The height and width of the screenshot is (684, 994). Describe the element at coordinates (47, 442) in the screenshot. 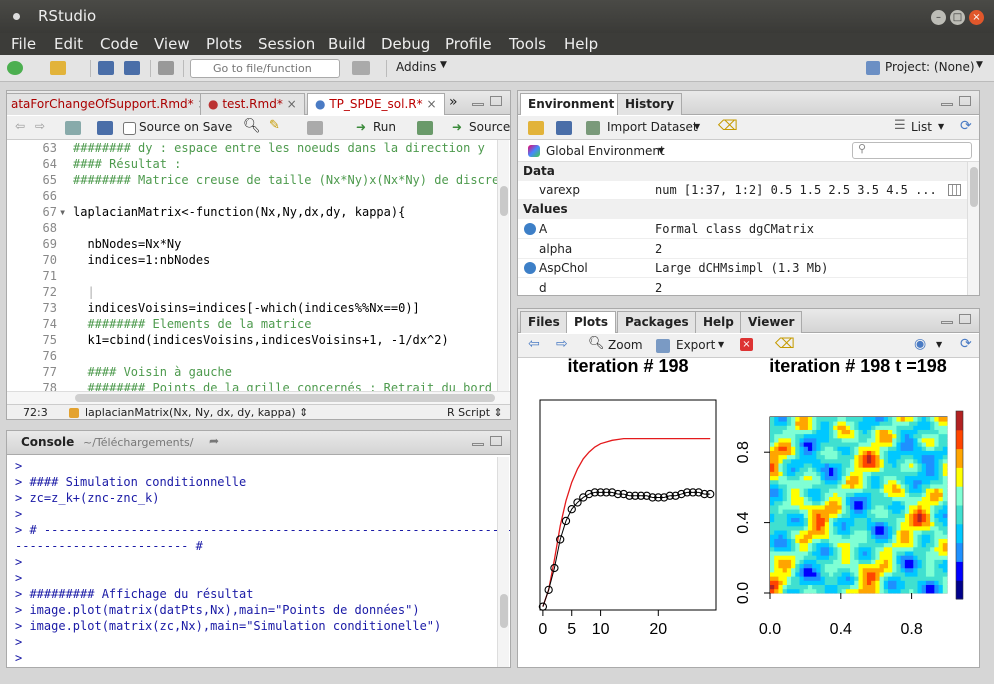

I see `console-title: Console` at that location.